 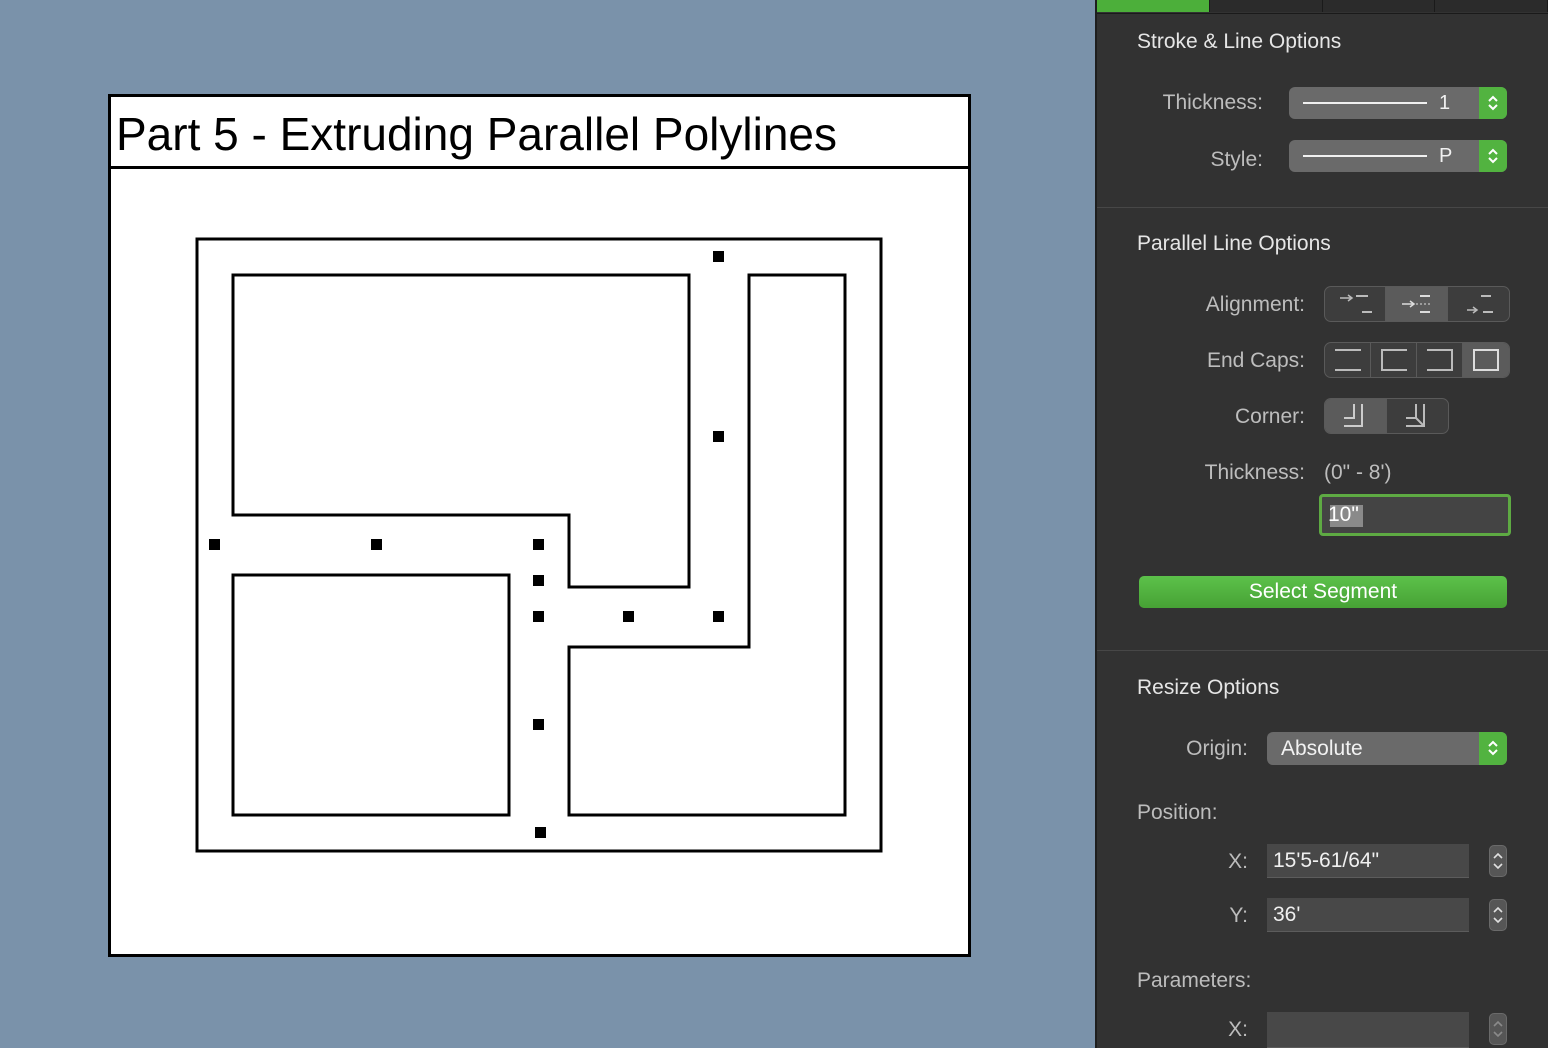 I want to click on param-x-input, so click(x=1368, y=1029).